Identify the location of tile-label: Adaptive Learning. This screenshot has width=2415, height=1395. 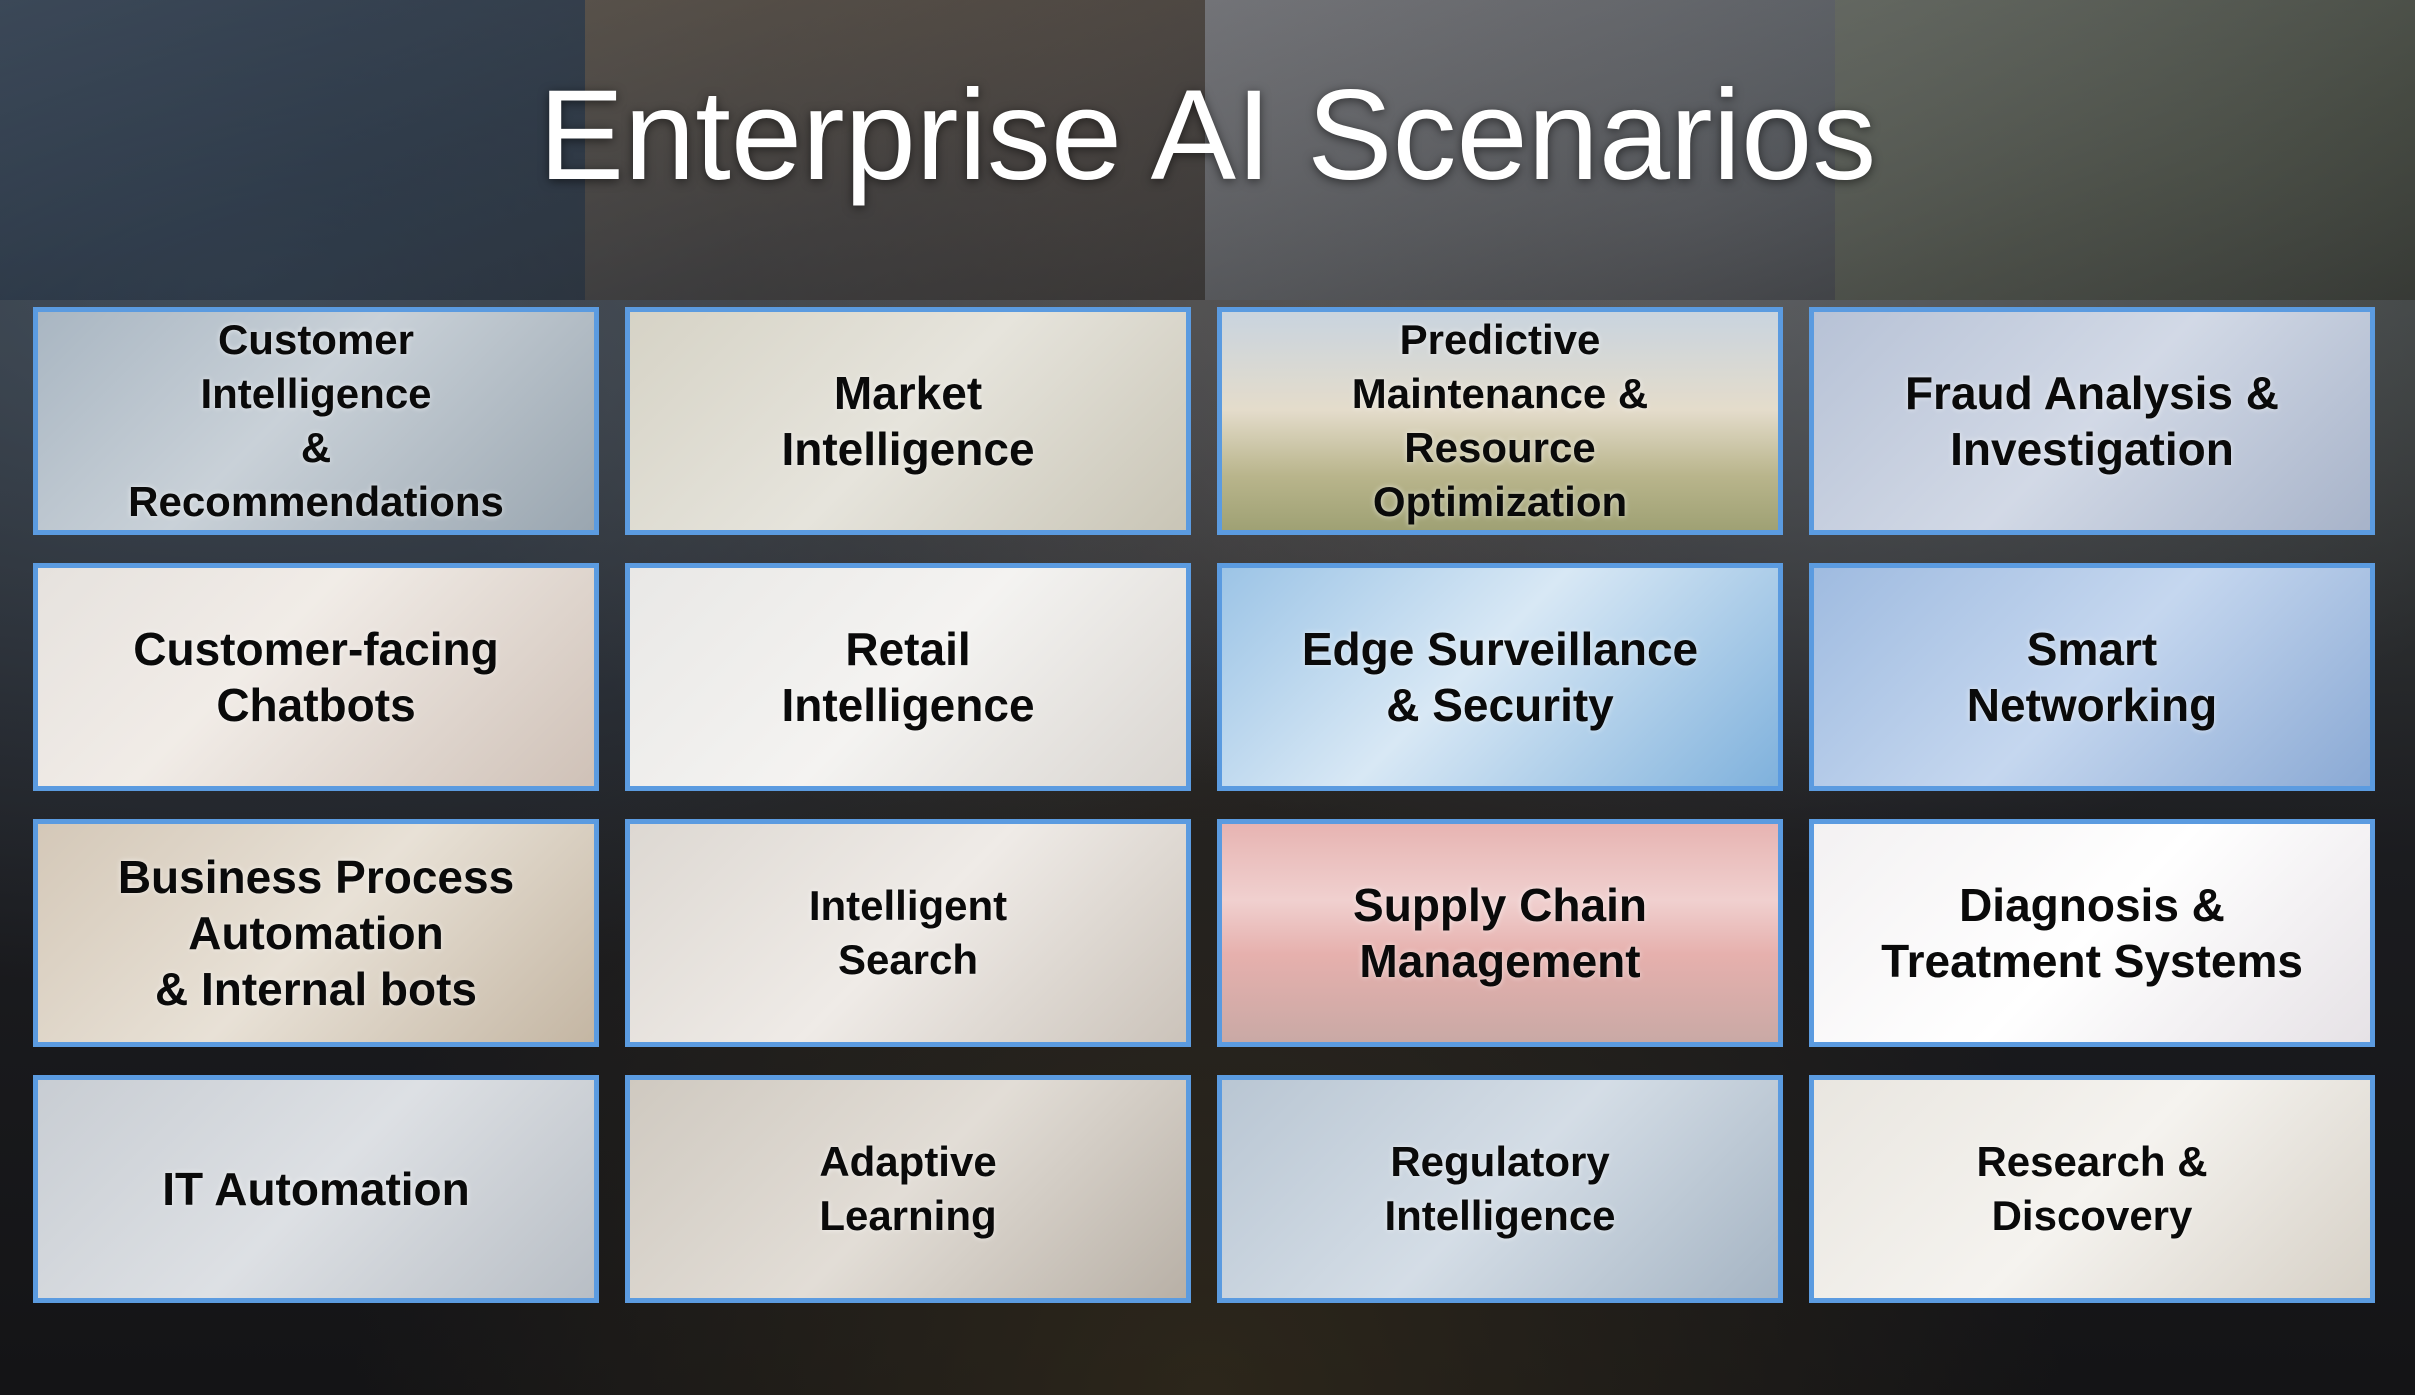
(908, 1188).